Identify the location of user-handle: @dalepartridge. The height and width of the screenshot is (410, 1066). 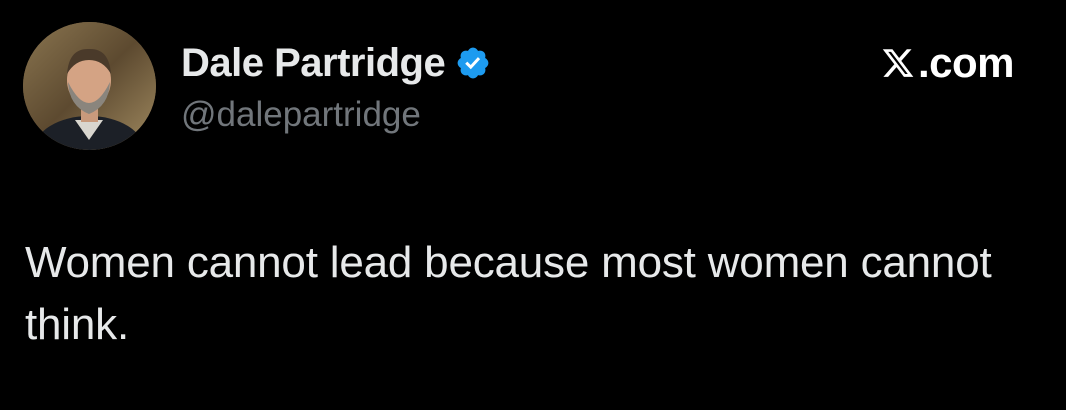
(301, 115).